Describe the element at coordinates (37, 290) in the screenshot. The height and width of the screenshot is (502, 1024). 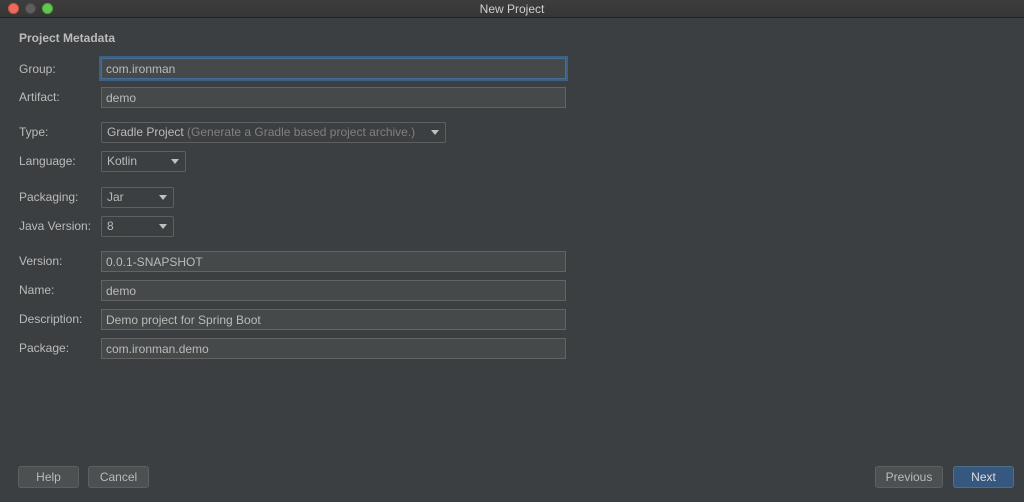
I see `name-label: Name:` at that location.